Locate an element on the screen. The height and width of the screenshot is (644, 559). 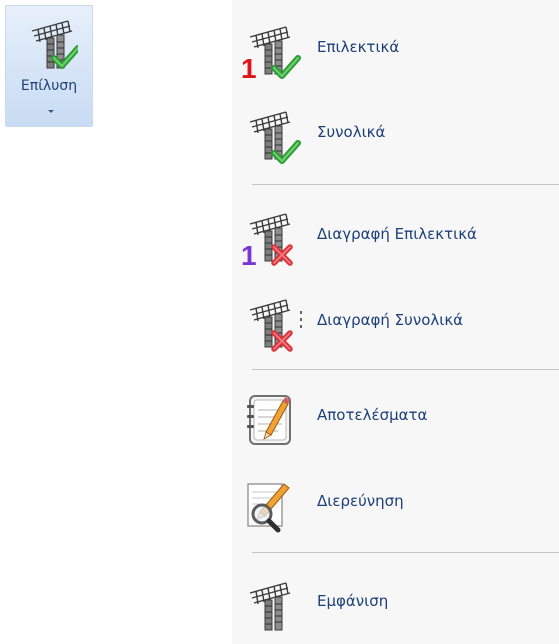
menu-item-label: Εμφάνιση is located at coordinates (353, 601).